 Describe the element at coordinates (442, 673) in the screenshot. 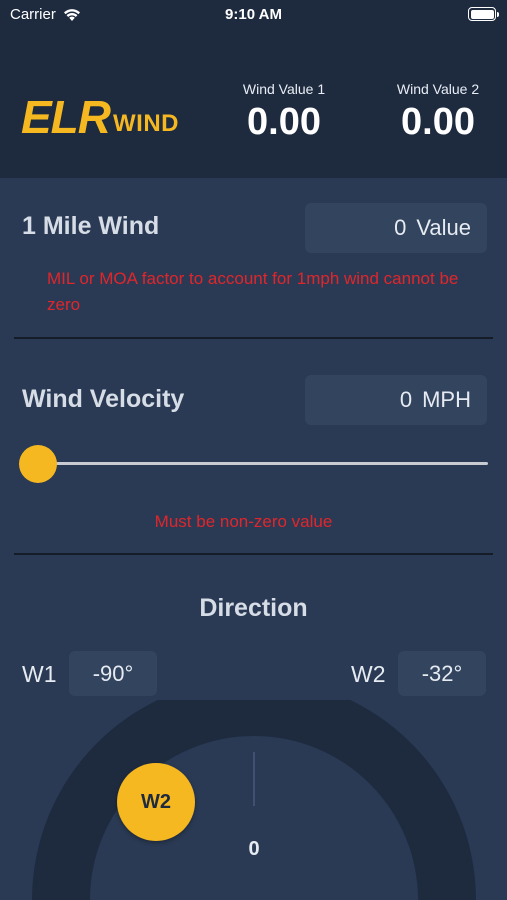

I see `w2-input: -32°` at that location.